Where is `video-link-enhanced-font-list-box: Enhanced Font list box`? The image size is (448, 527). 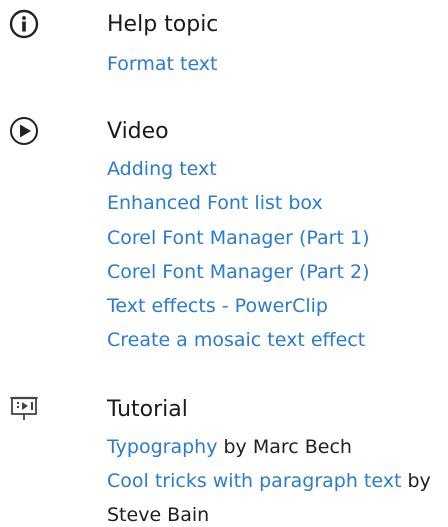
video-link-enhanced-font-list-box: Enhanced Font list box is located at coordinates (215, 203).